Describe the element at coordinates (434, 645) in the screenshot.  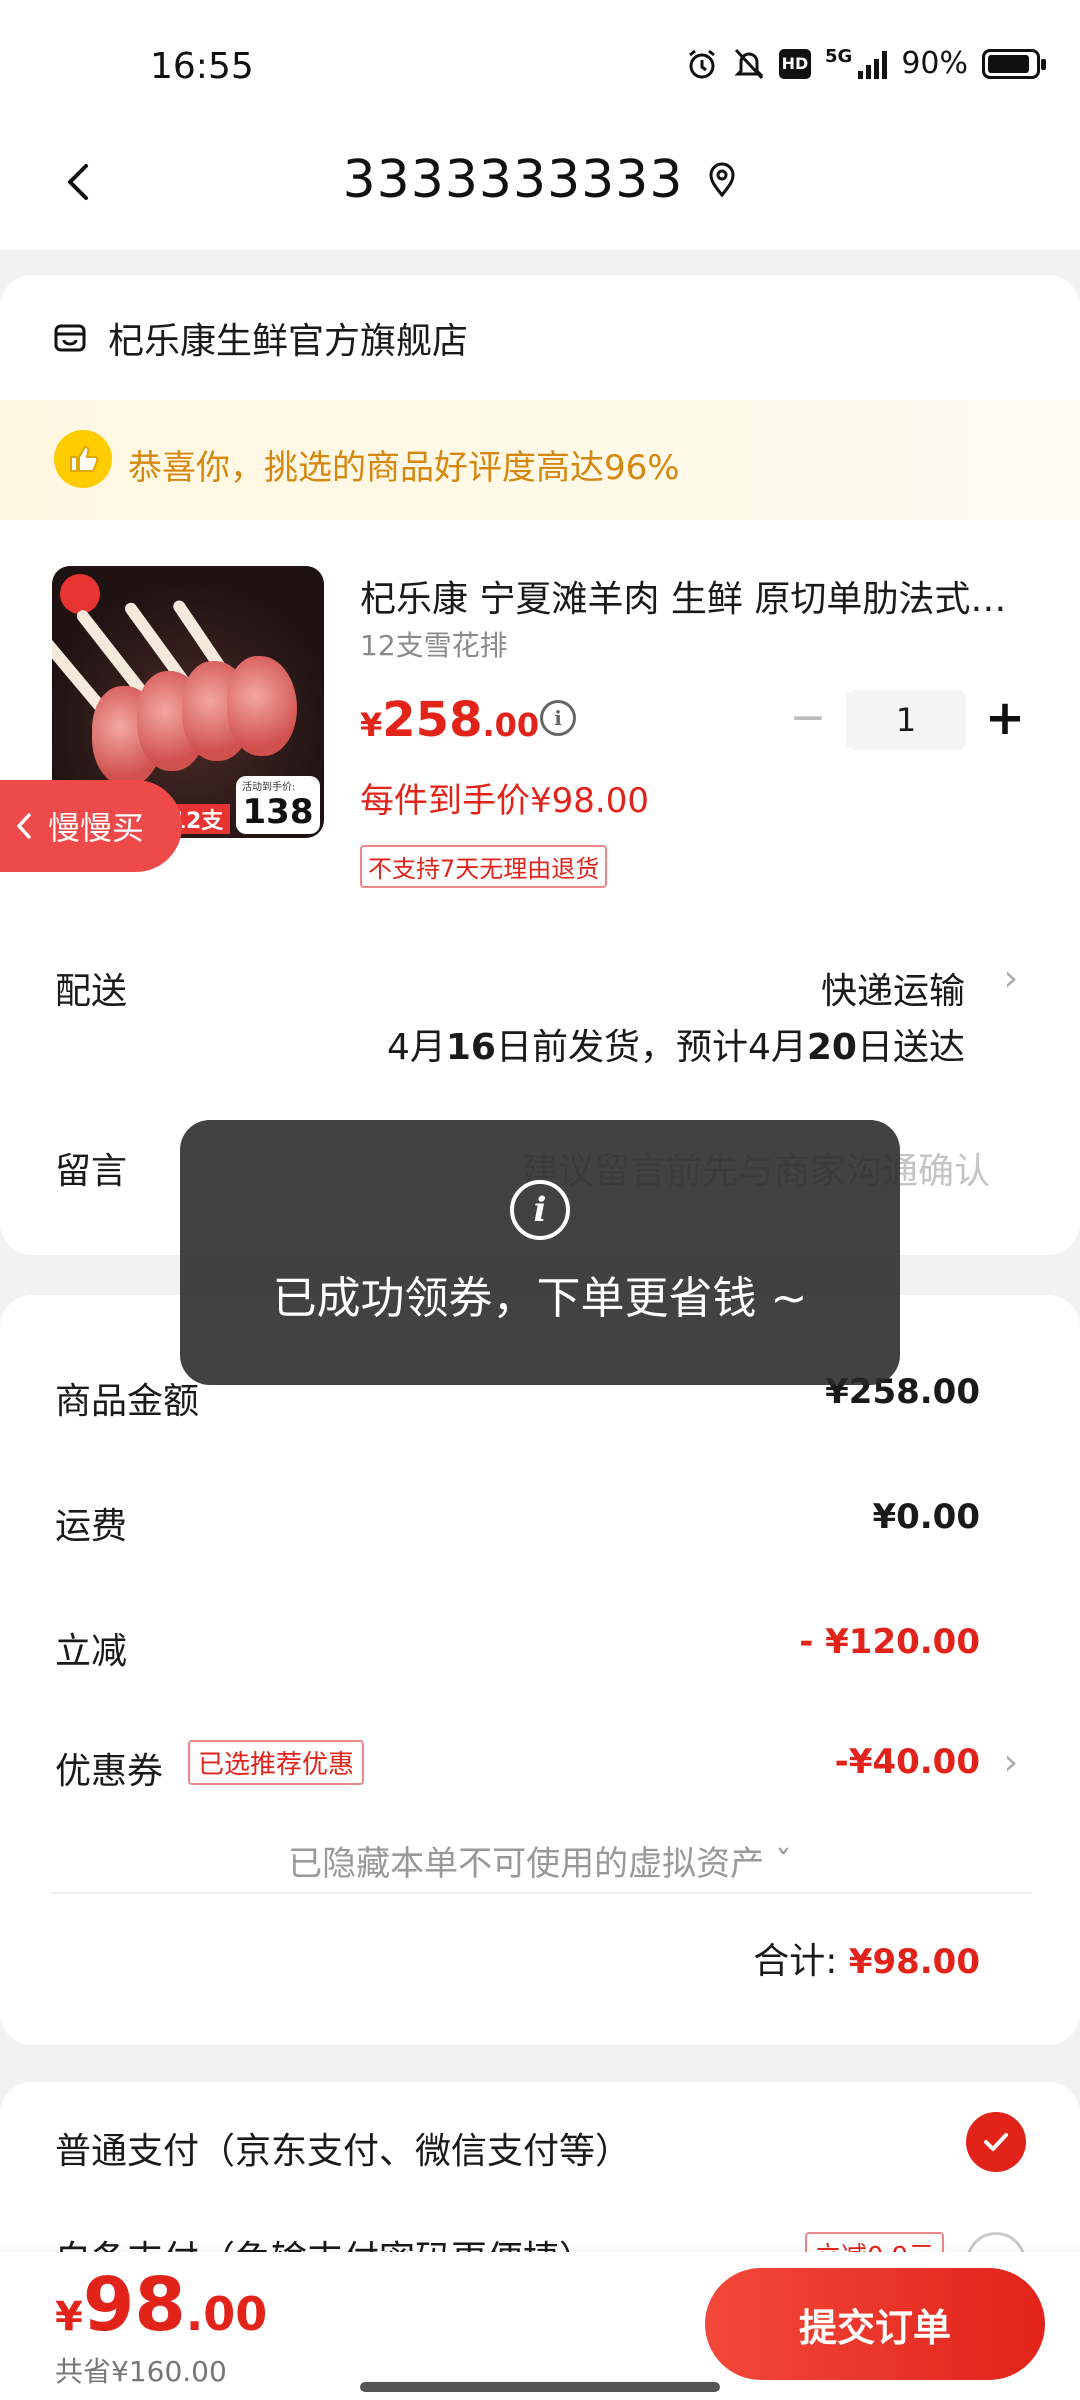
I see `product-spec: 12支雪花排` at that location.